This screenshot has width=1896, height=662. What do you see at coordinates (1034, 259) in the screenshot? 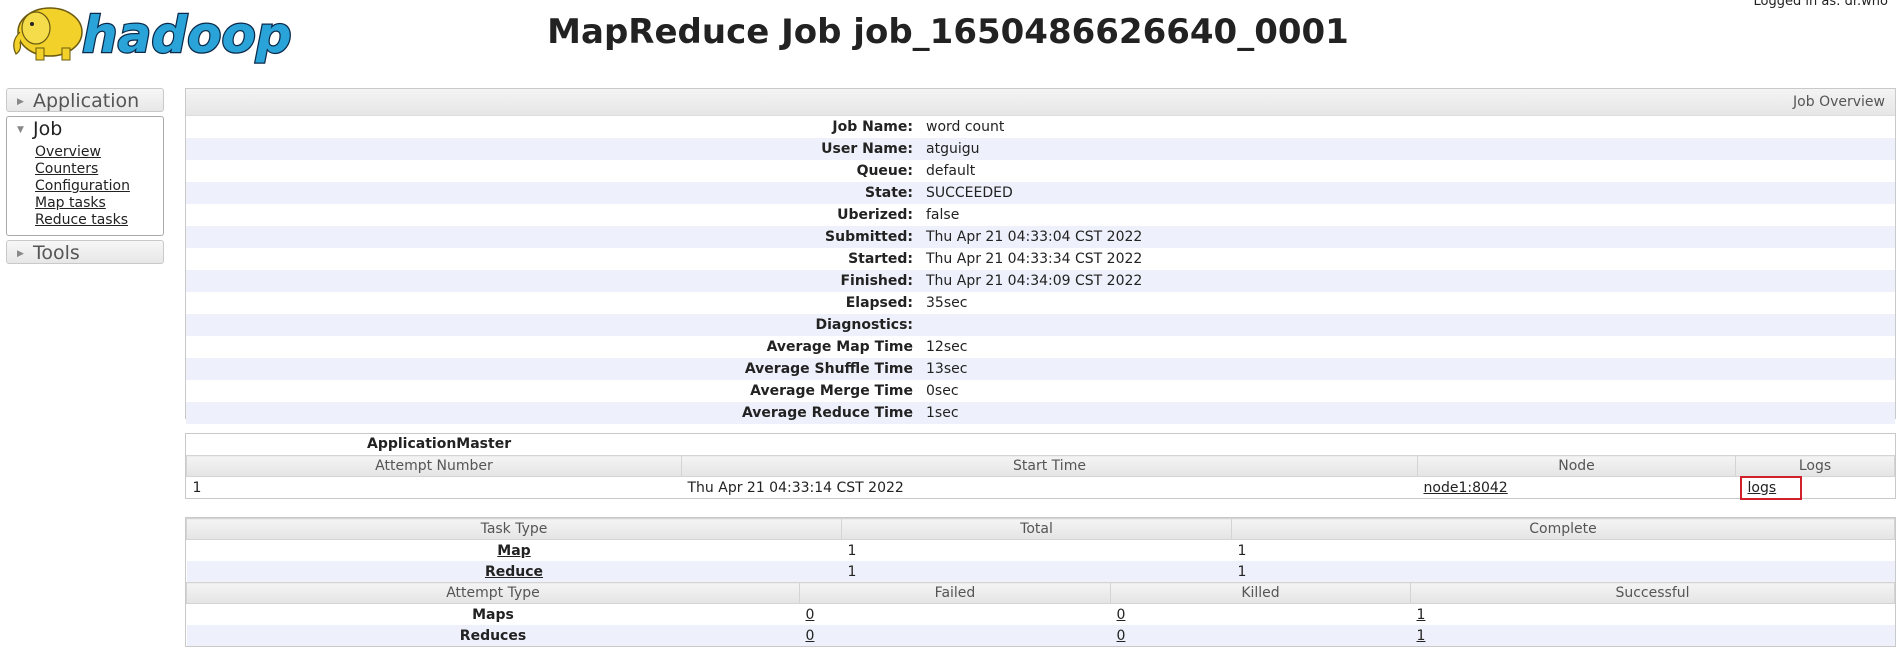
I see `overview-value: Thu Apr 21 04:33:34 CST 2022` at bounding box center [1034, 259].